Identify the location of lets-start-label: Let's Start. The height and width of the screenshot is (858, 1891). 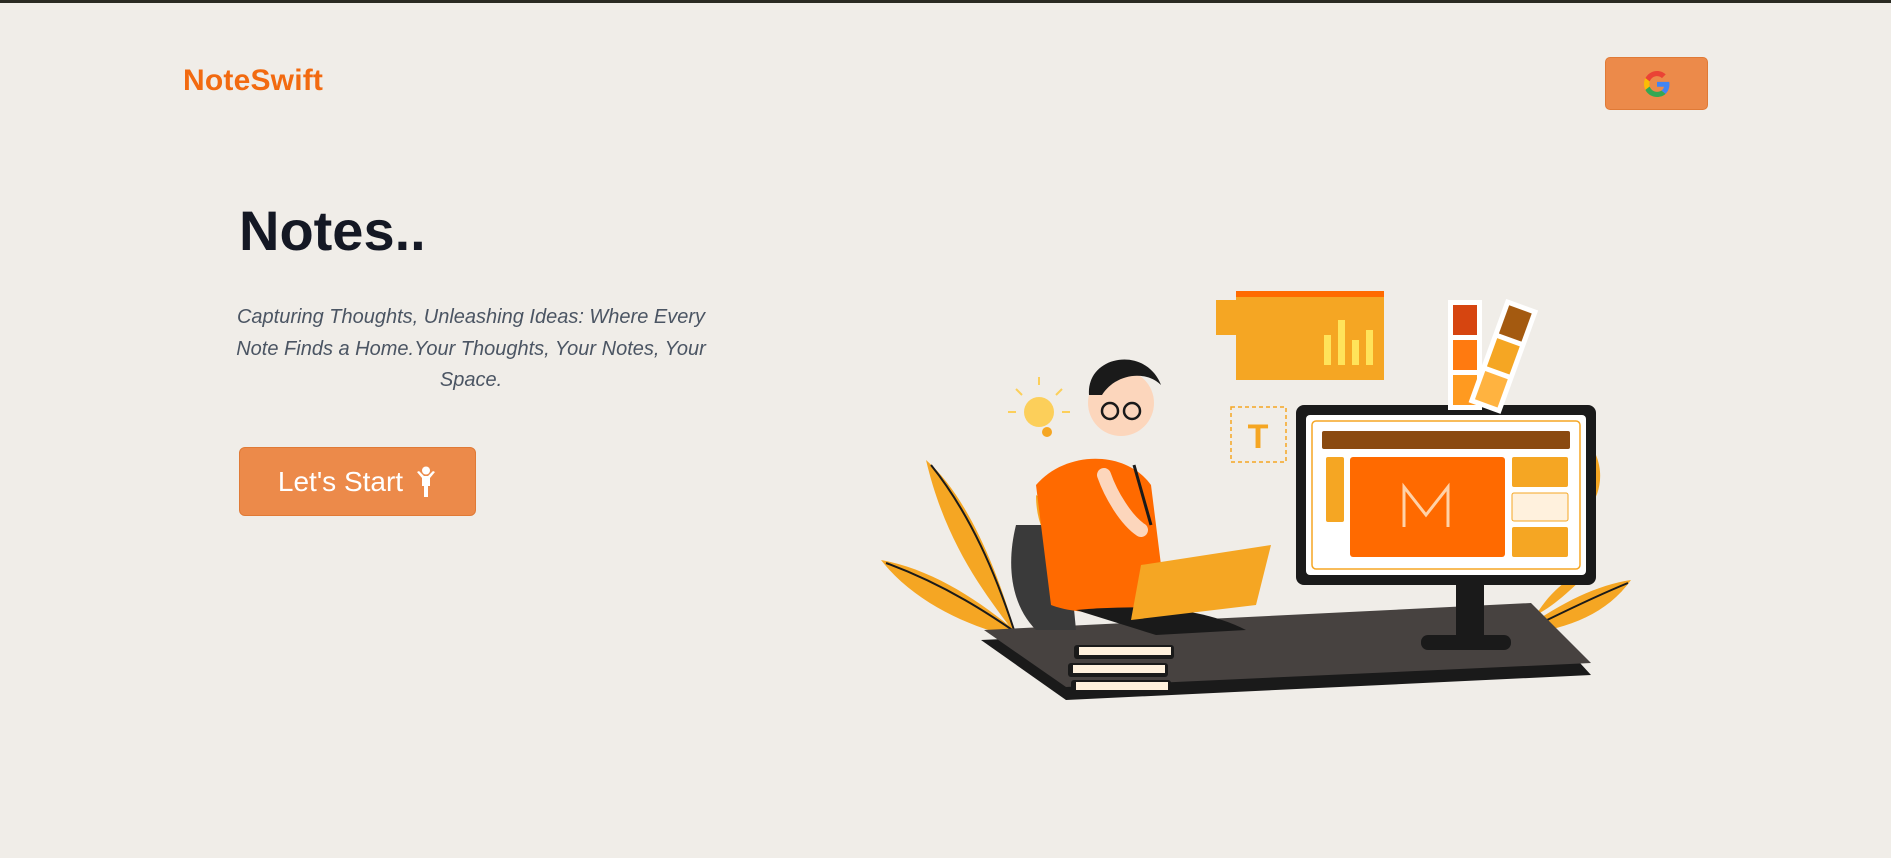
(340, 481).